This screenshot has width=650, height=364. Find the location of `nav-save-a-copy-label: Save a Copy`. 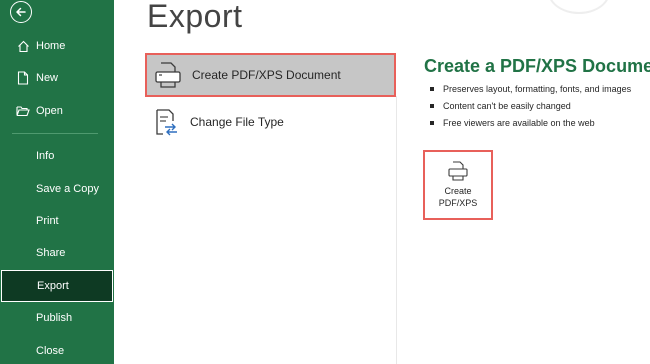

nav-save-a-copy-label: Save a Copy is located at coordinates (67, 189).